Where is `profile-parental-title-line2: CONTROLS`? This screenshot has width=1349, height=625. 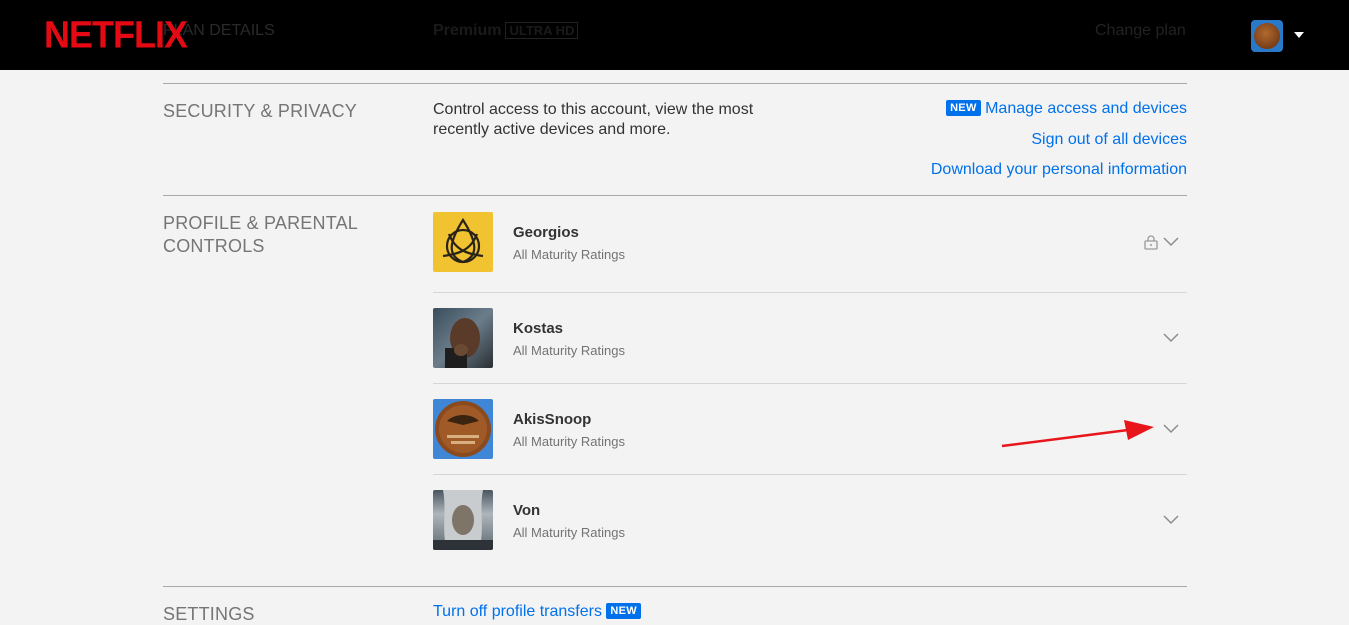 profile-parental-title-line2: CONTROLS is located at coordinates (214, 246).